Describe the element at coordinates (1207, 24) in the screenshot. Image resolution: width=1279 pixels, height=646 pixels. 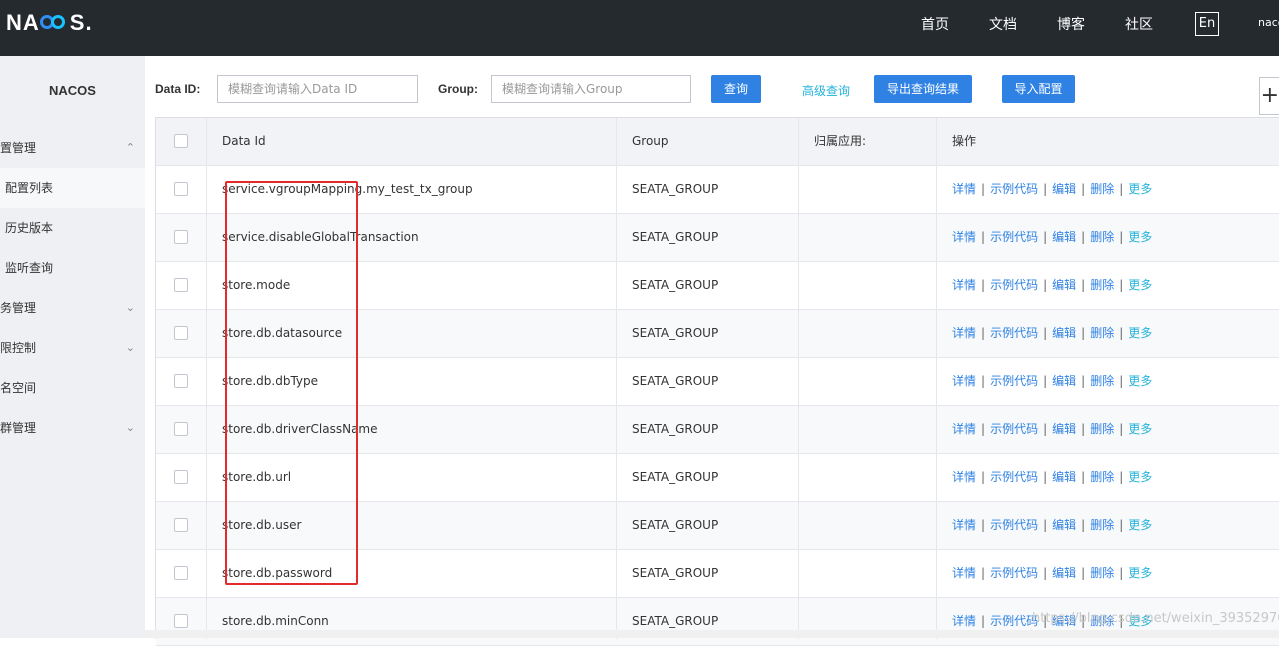
I see `language-switch: En` at that location.